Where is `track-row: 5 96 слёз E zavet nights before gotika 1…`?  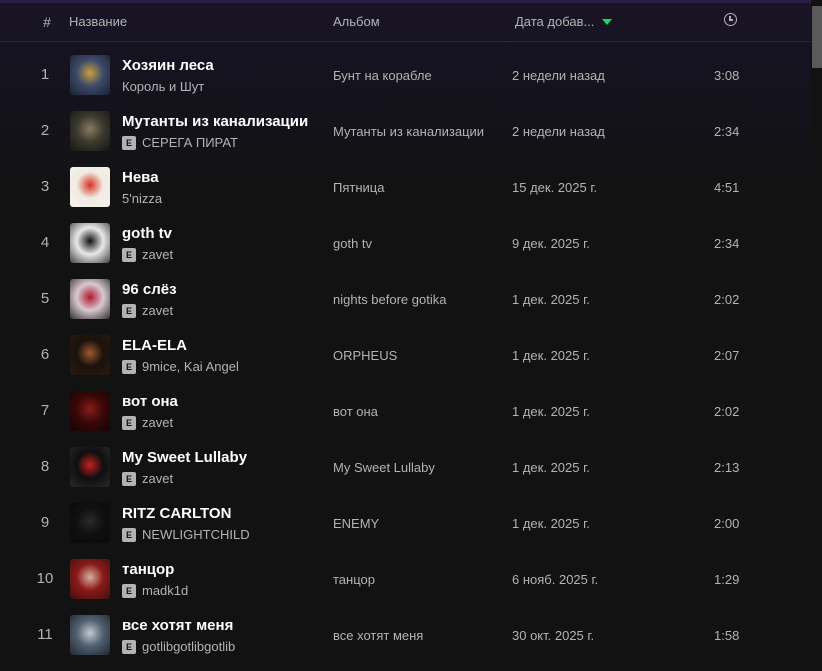 track-row: 5 96 слёз E zavet nights before gotika 1… is located at coordinates (405, 299).